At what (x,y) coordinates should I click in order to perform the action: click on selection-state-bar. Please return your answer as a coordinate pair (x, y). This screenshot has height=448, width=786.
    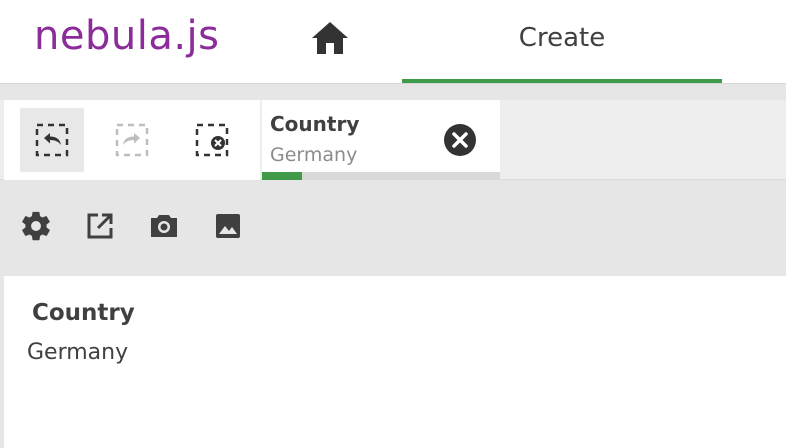
    Looking at the image, I should click on (381, 176).